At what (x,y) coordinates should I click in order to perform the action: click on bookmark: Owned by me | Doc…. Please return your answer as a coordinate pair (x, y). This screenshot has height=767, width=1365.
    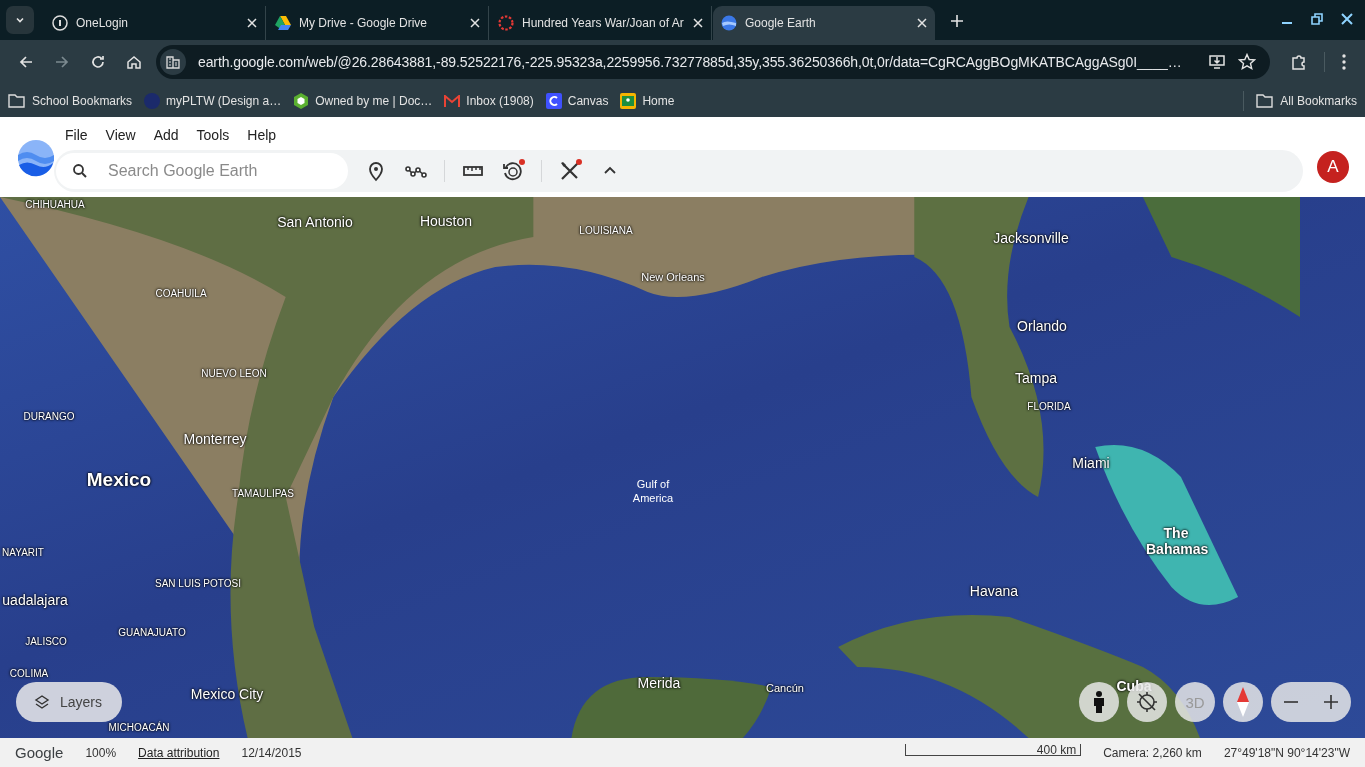
    Looking at the image, I should click on (363, 100).